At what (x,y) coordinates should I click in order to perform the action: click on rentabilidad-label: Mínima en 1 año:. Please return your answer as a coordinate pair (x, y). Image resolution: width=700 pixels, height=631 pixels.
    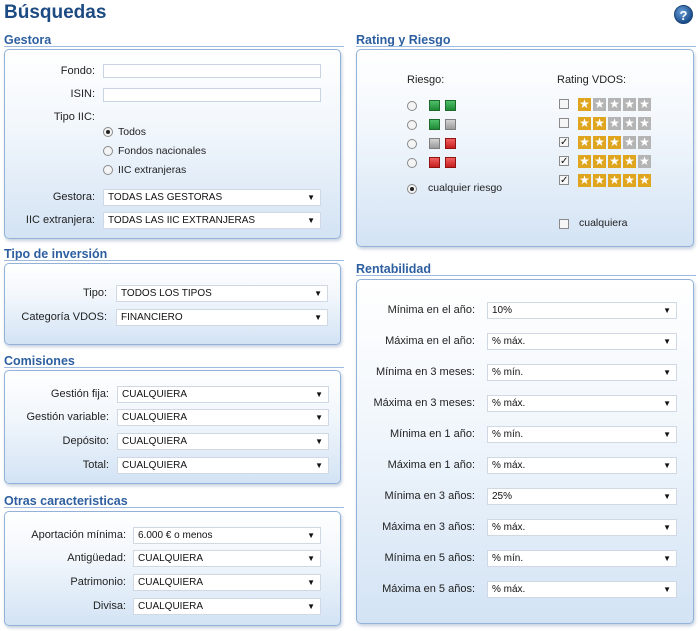
    Looking at the image, I should click on (432, 434).